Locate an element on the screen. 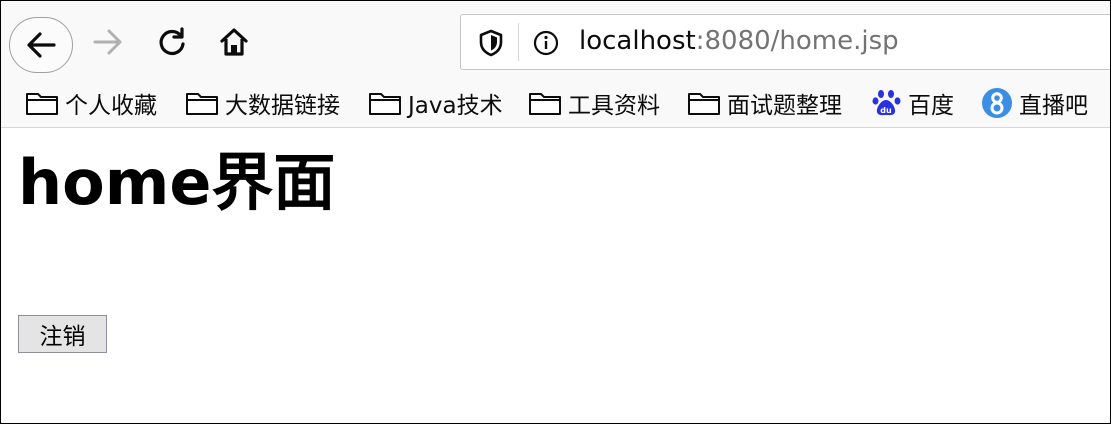 The image size is (1111, 424). bookmark-label: Java技术 is located at coordinates (455, 106).